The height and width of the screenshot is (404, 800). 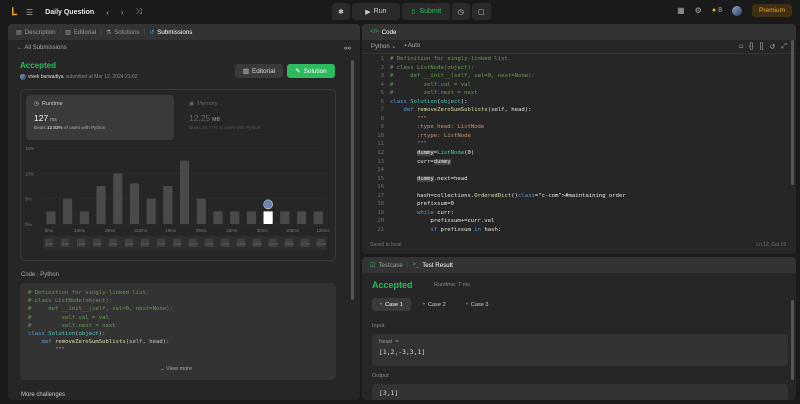 I want to click on submit-button: ⇧ Submit, so click(x=425, y=11).